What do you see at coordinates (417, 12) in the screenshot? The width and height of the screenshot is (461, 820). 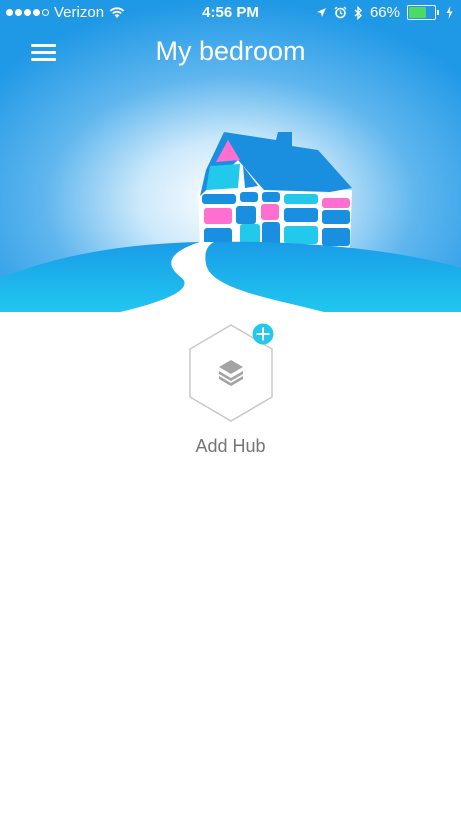 I see `battery-level-fill` at bounding box center [417, 12].